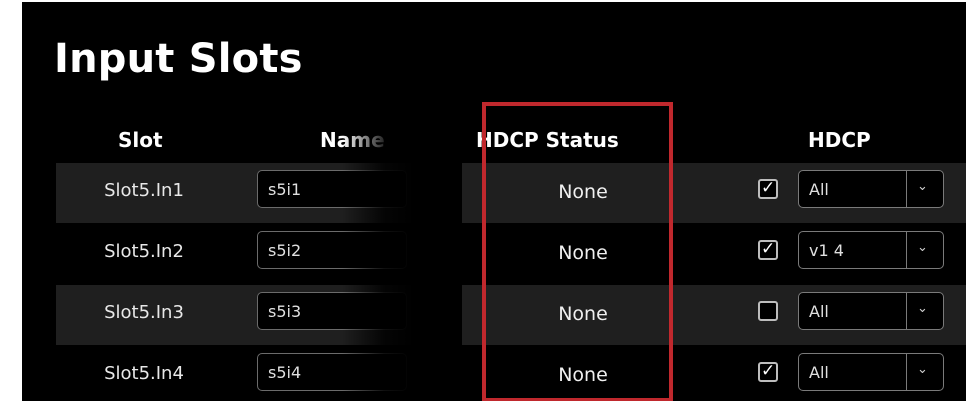 Image resolution: width=966 pixels, height=401 pixels. What do you see at coordinates (547, 140) in the screenshot?
I see `column-header-hdcp-status: HDCP Status` at bounding box center [547, 140].